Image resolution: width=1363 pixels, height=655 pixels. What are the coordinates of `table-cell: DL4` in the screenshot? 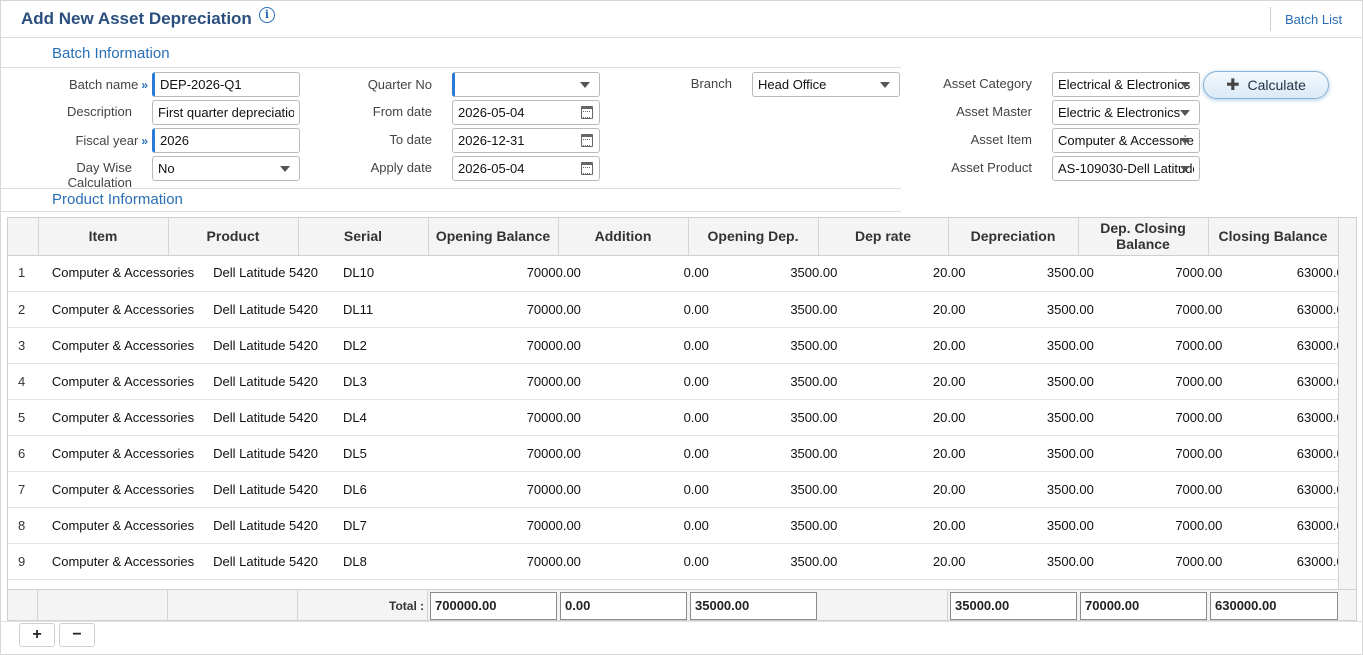 It's located at (393, 417).